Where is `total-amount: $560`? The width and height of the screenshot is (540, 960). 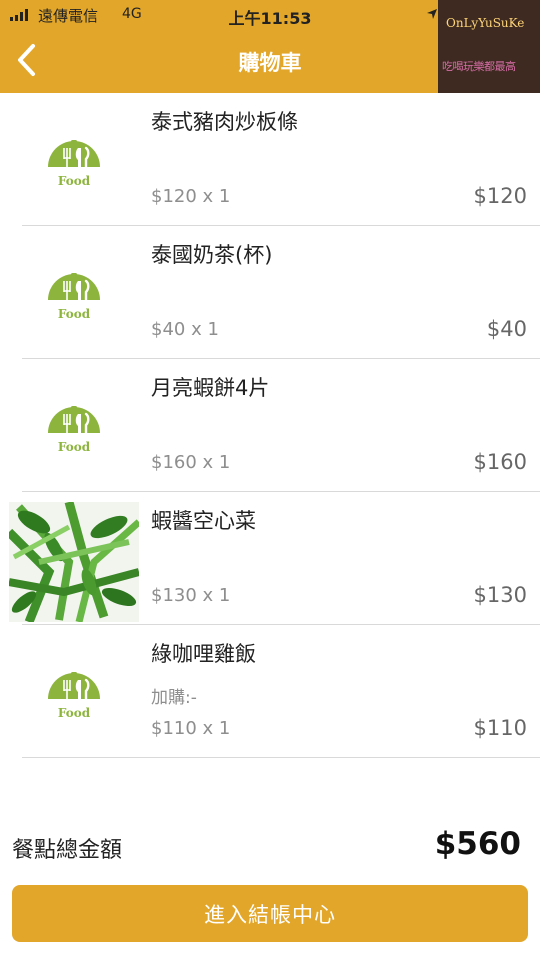
total-amount: $560 is located at coordinates (477, 844).